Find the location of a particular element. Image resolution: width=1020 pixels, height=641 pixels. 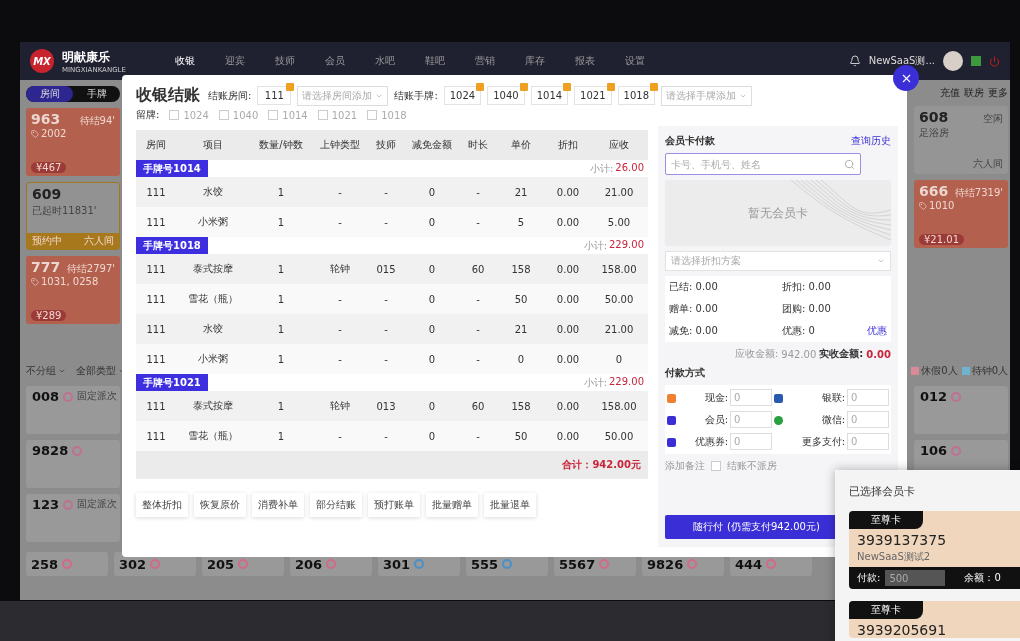

nav-tab: 水吧 is located at coordinates (384, 61).